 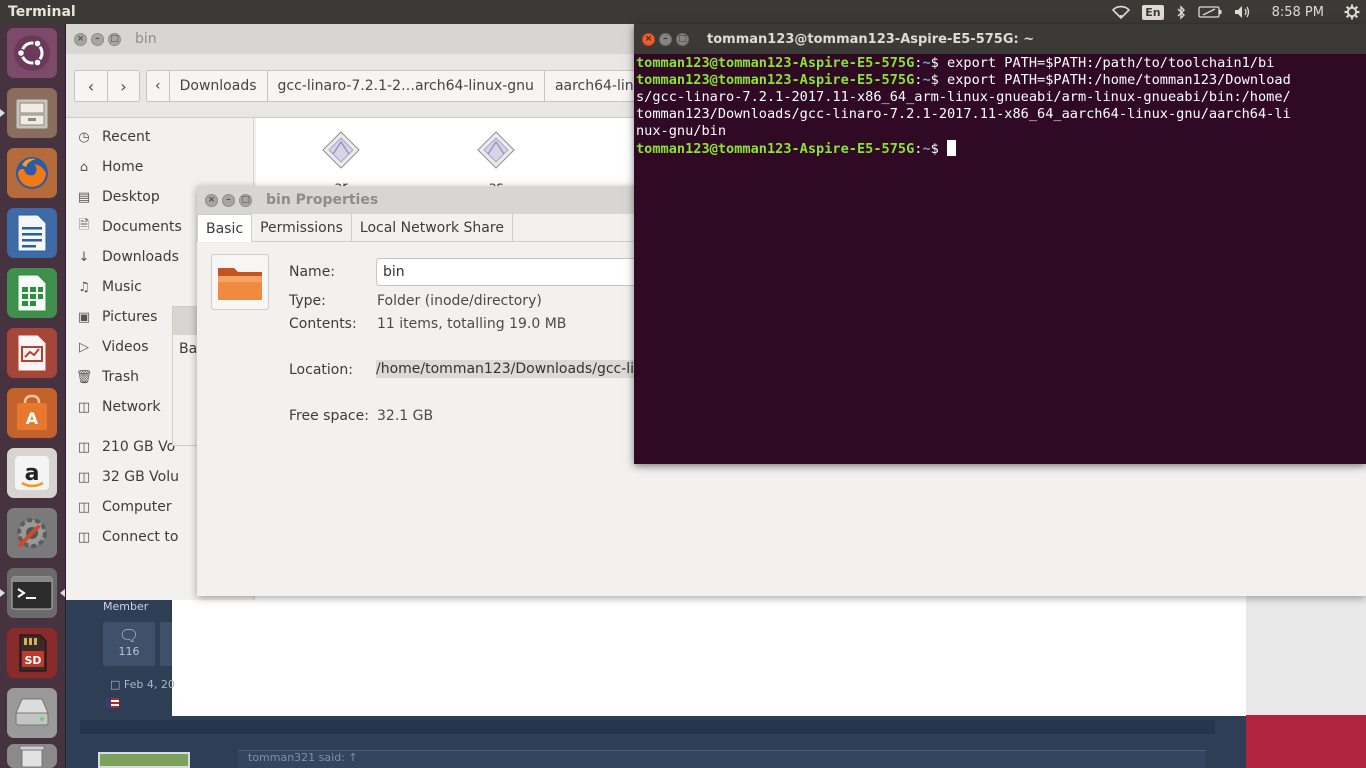 What do you see at coordinates (225, 228) in the screenshot?
I see `tab-basic: Basic` at bounding box center [225, 228].